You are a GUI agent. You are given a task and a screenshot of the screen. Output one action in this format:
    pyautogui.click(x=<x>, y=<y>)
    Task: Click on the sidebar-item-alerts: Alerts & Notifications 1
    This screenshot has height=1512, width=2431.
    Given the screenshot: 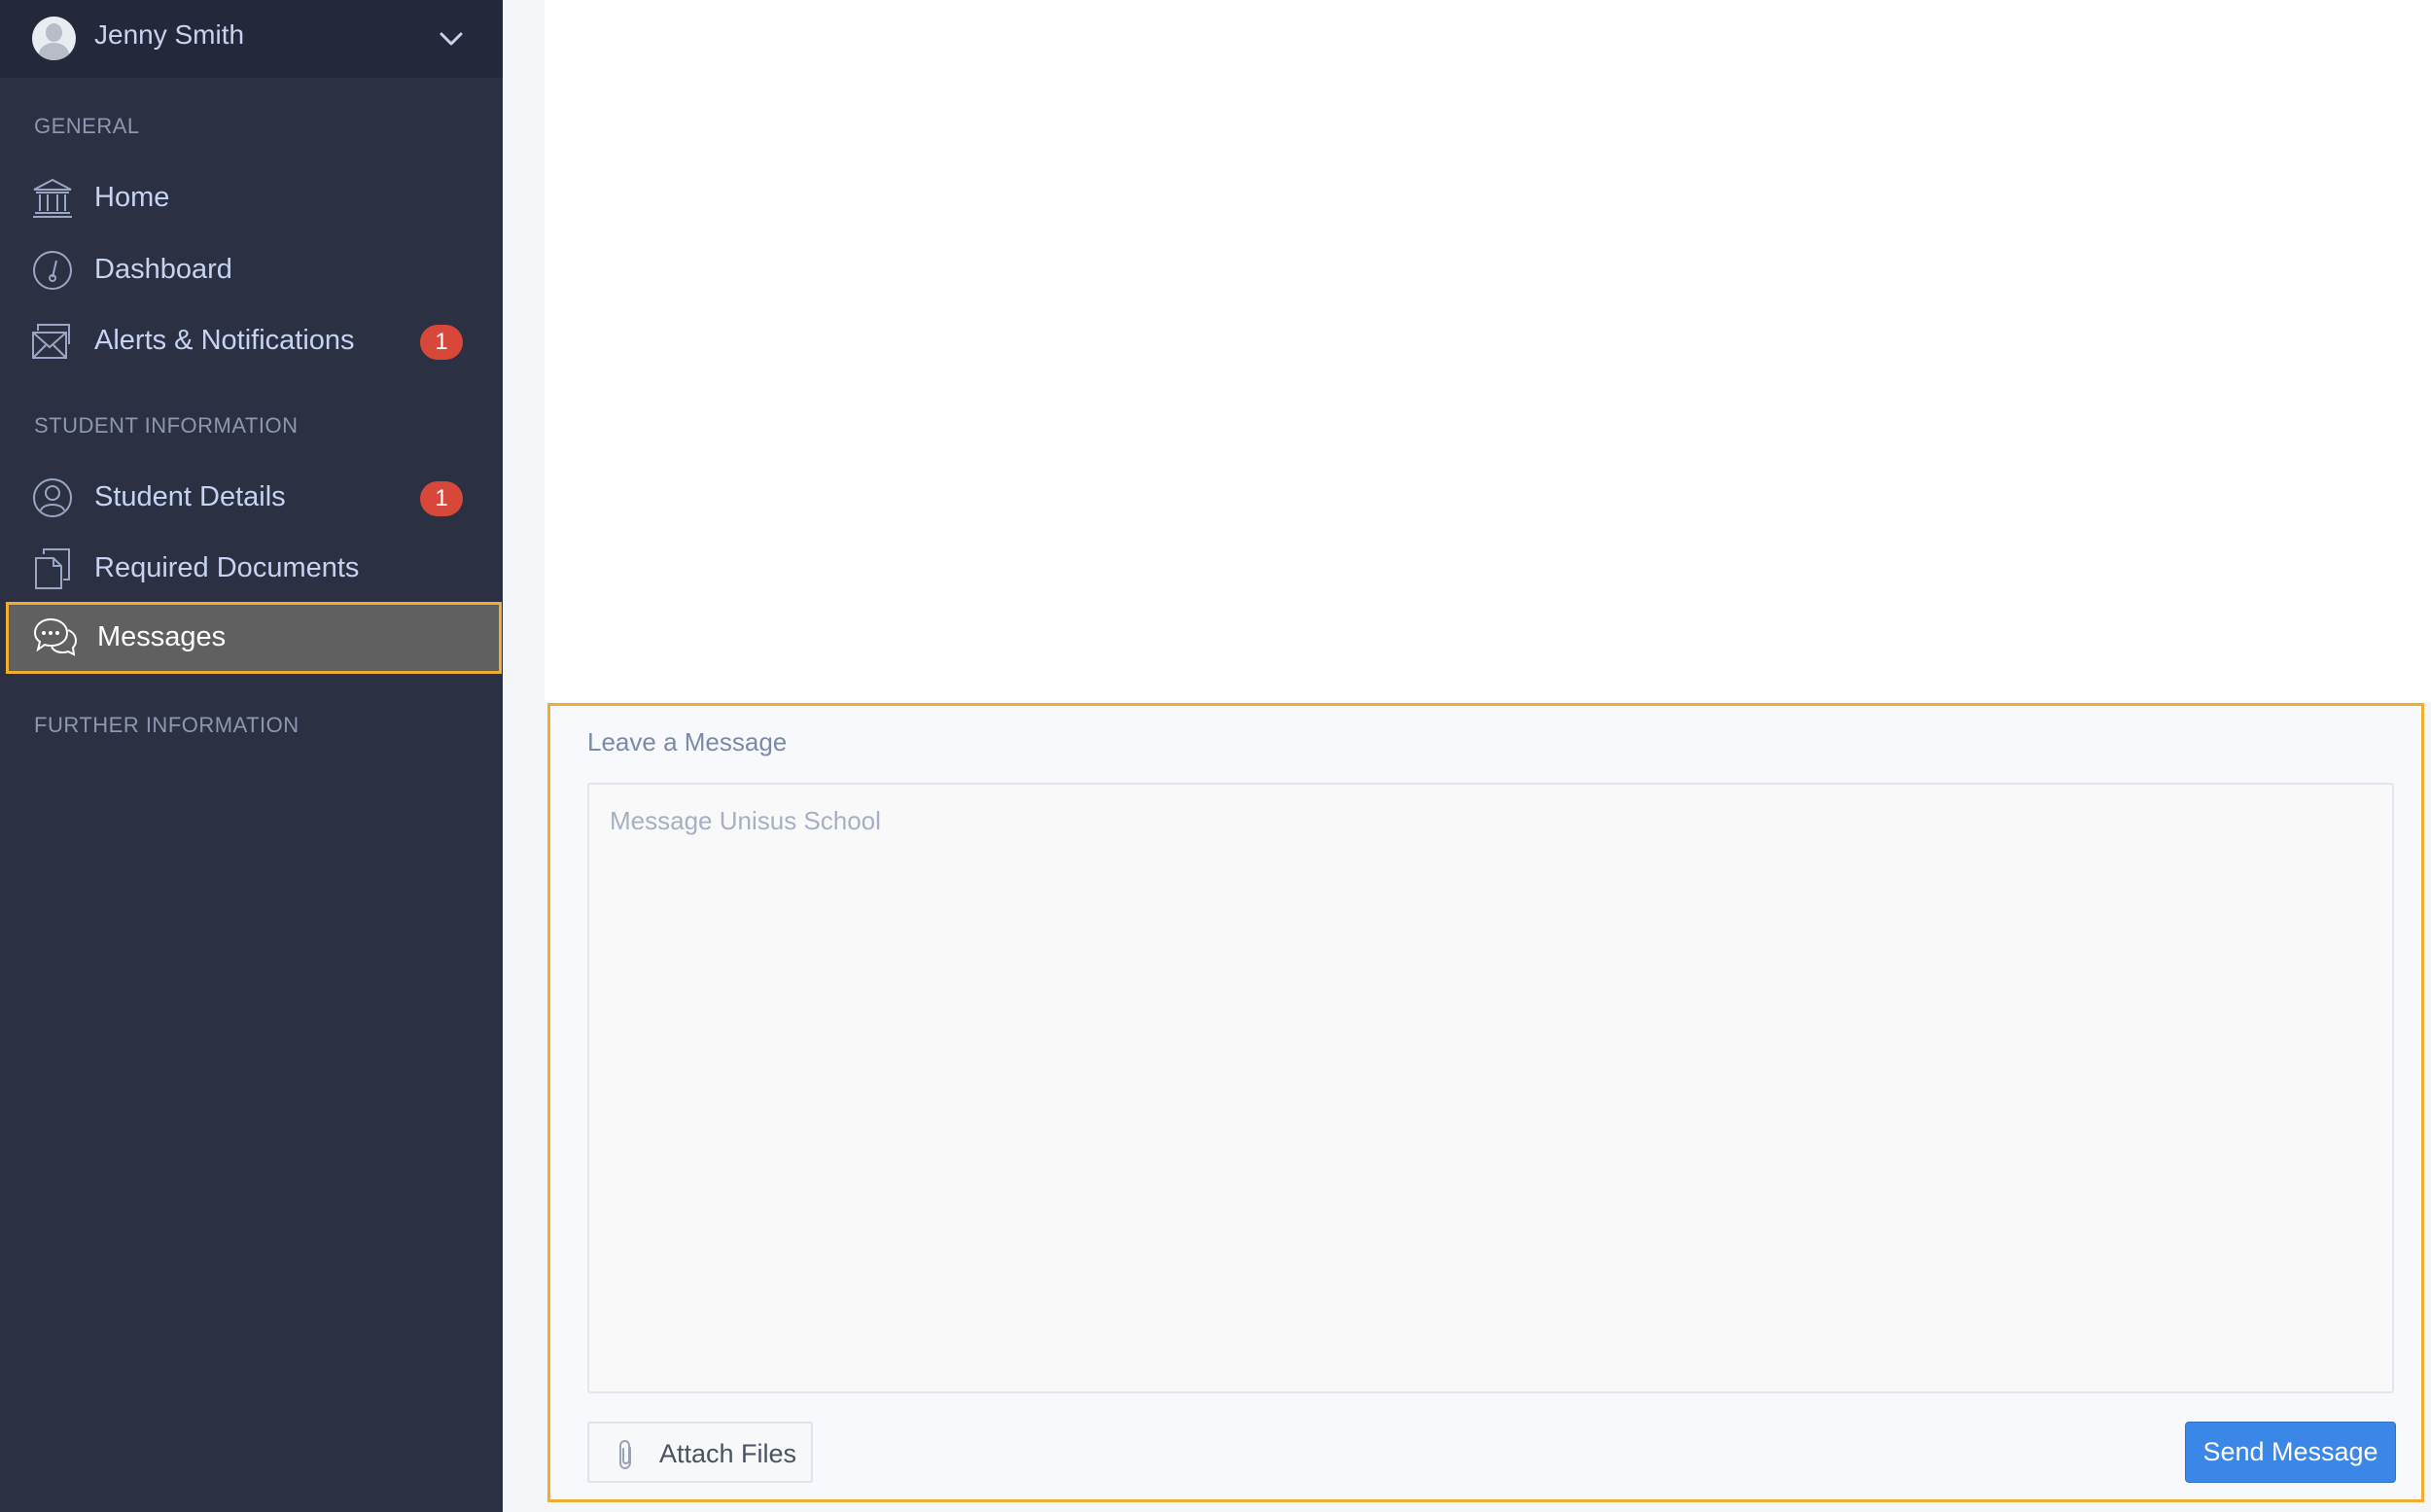 What is the action you would take?
    pyautogui.click(x=251, y=341)
    